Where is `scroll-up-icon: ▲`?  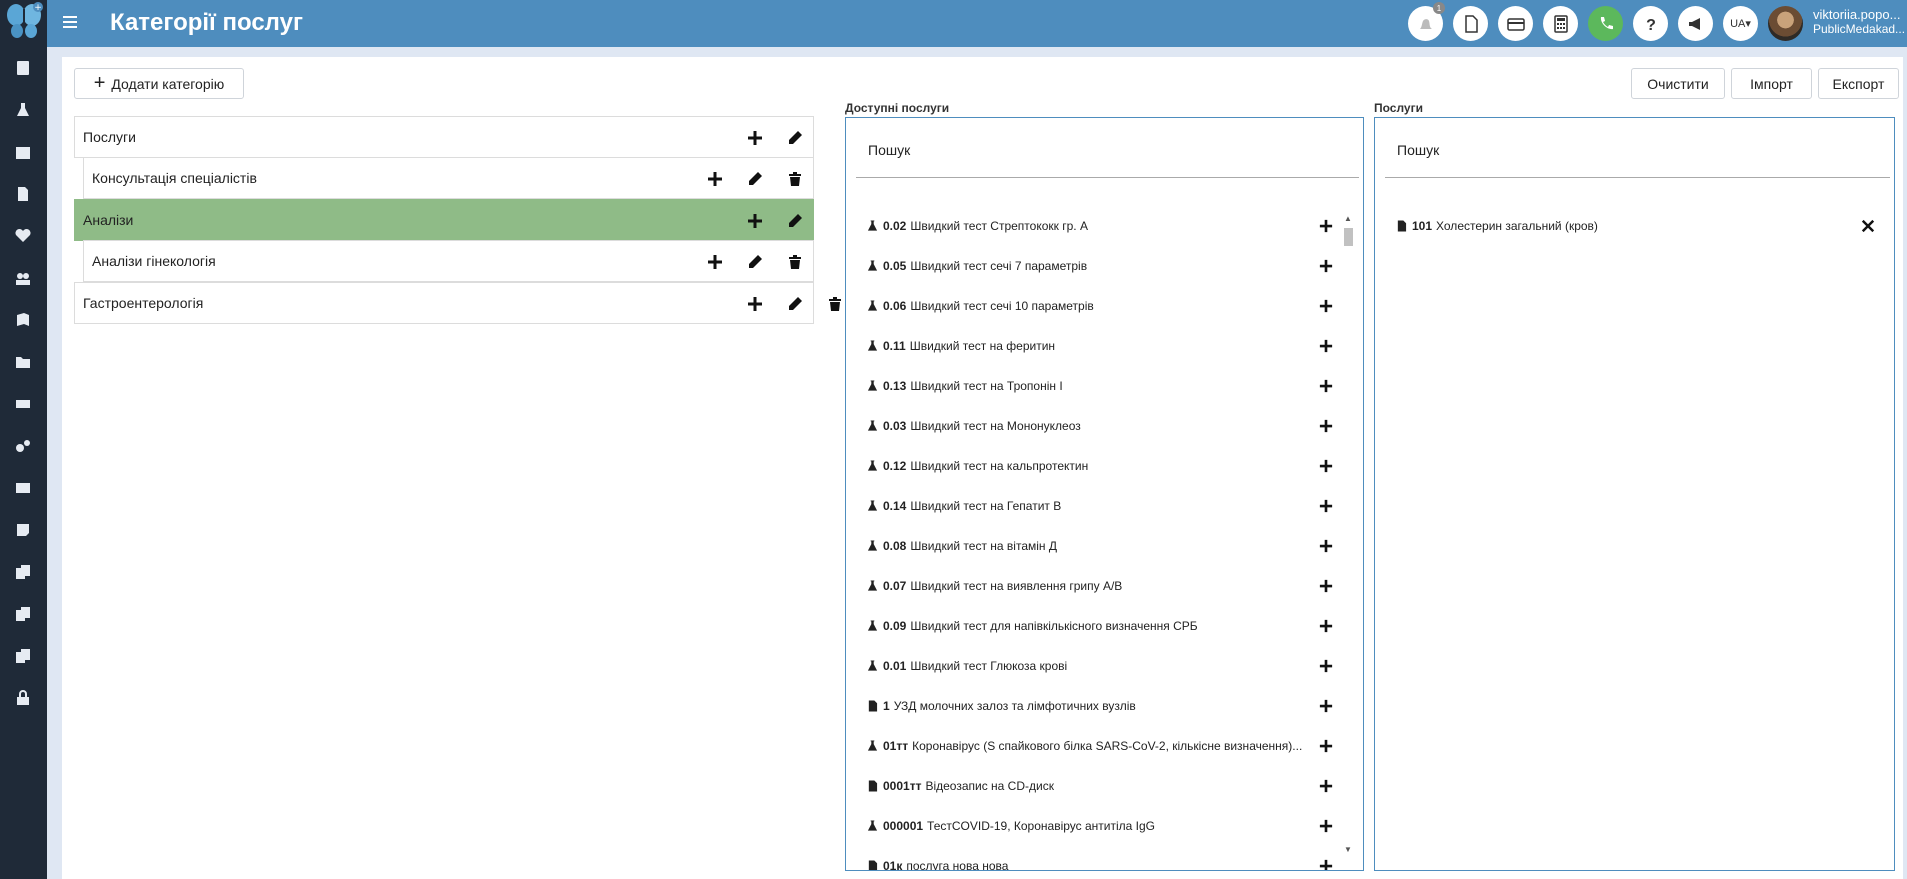
scroll-up-icon: ▲ is located at coordinates (1348, 218).